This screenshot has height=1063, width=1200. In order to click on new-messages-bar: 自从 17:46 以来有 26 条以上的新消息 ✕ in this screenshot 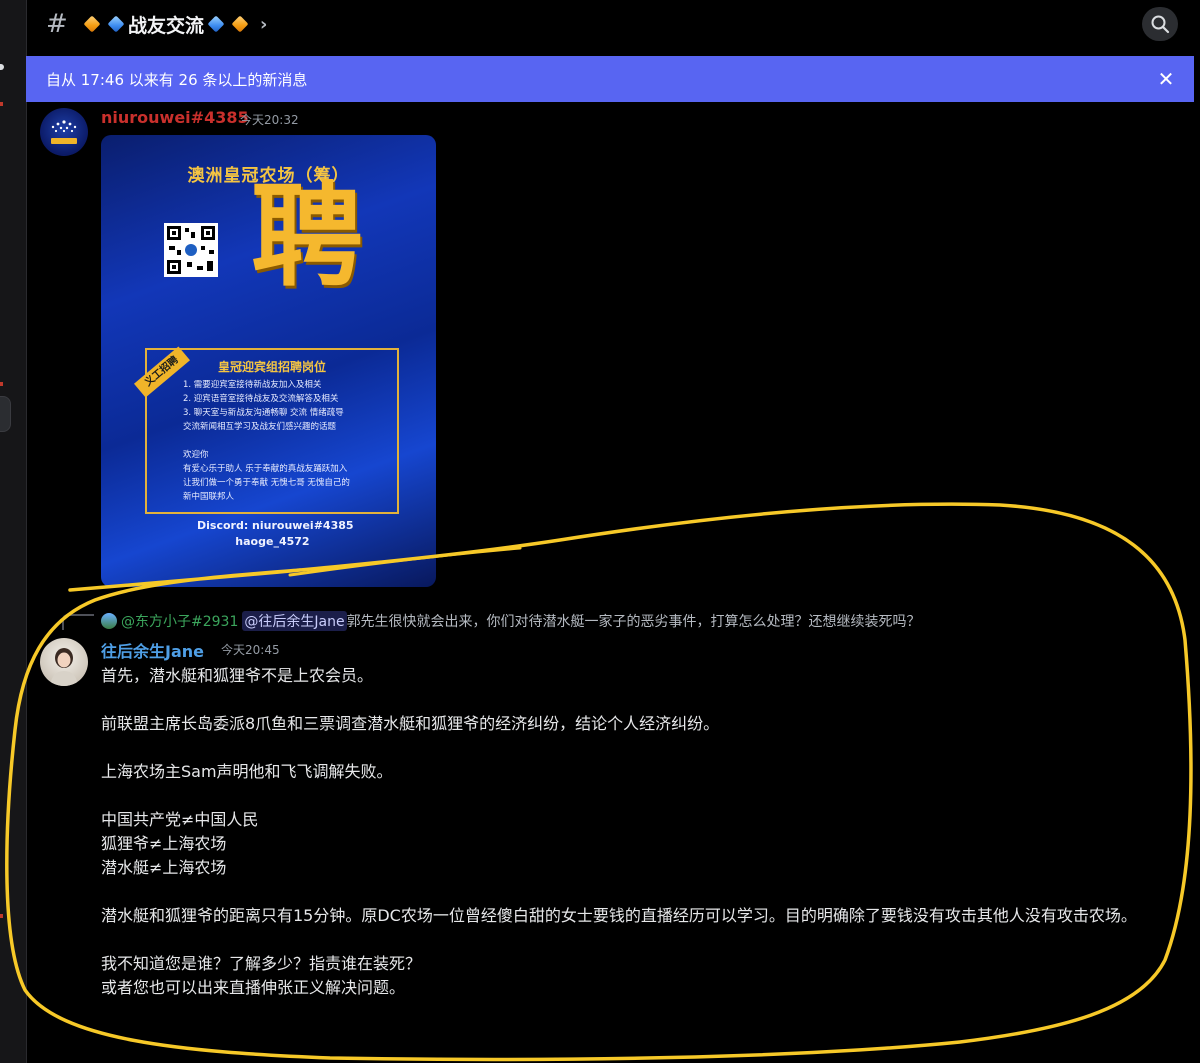, I will do `click(610, 79)`.